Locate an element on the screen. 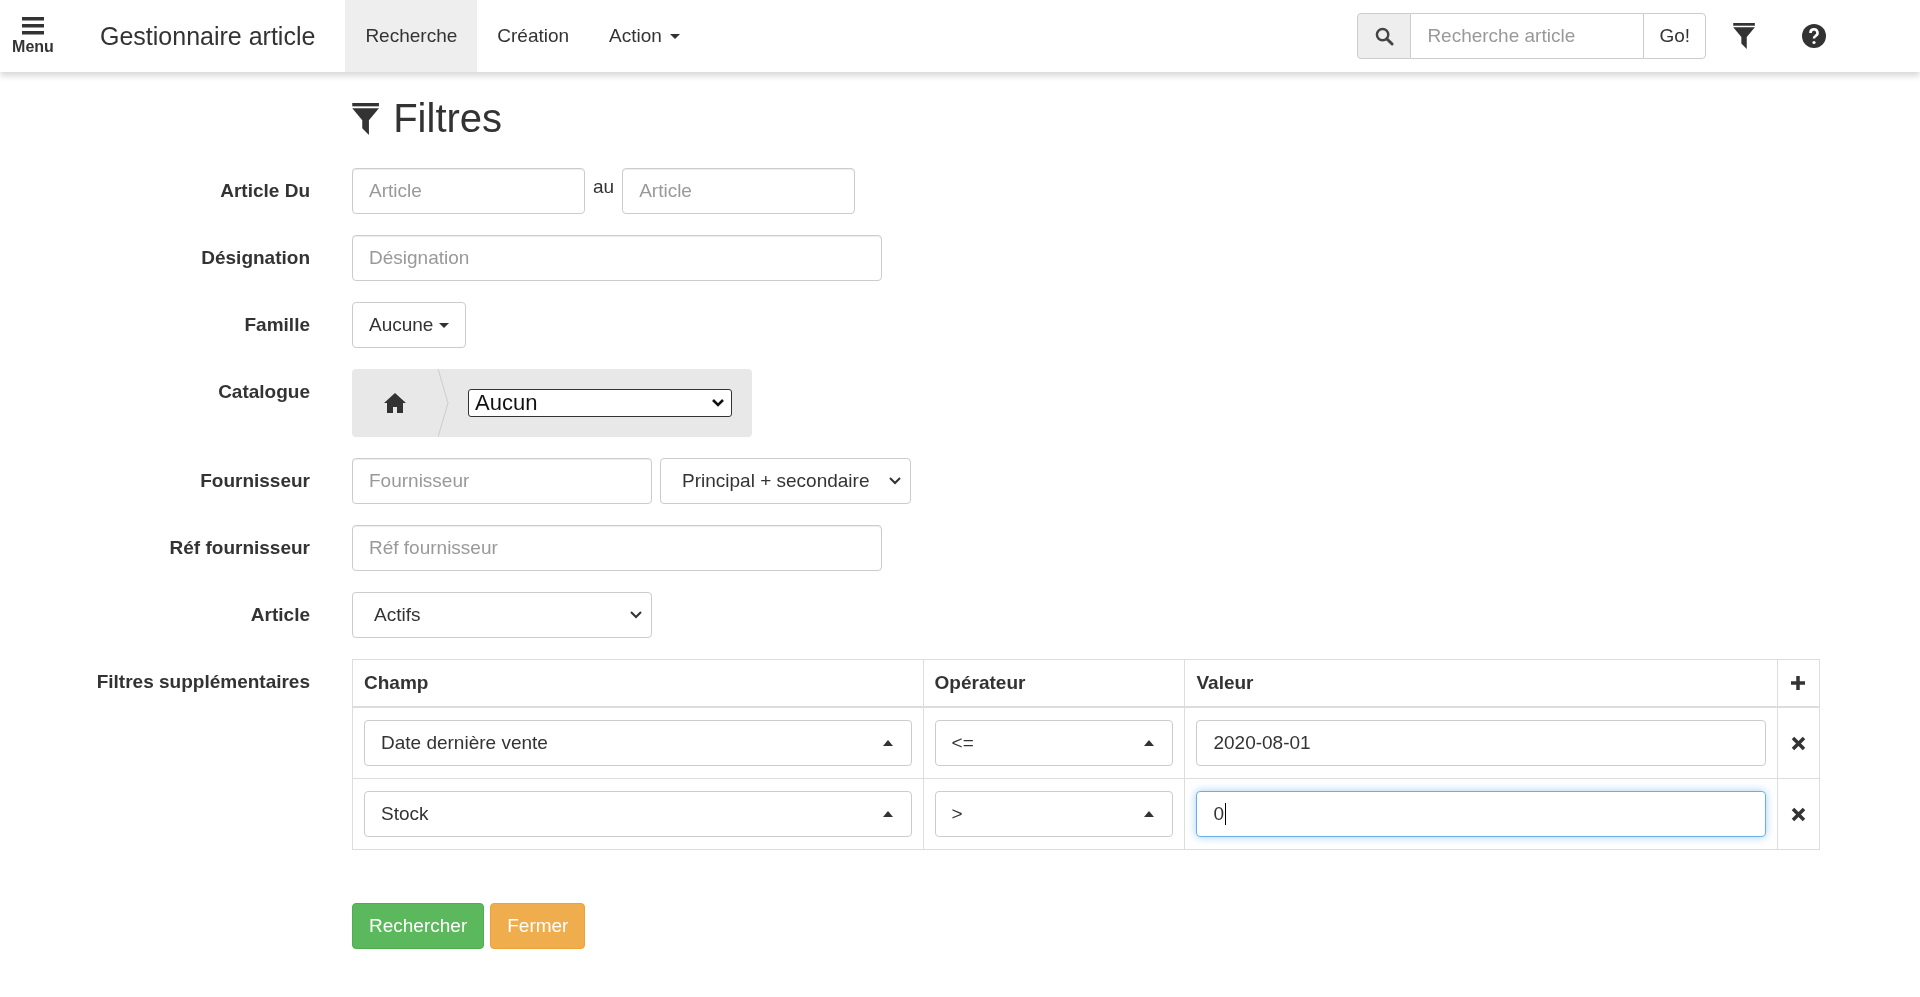 This screenshot has height=997, width=1920. go-button: Go! is located at coordinates (1674, 36).